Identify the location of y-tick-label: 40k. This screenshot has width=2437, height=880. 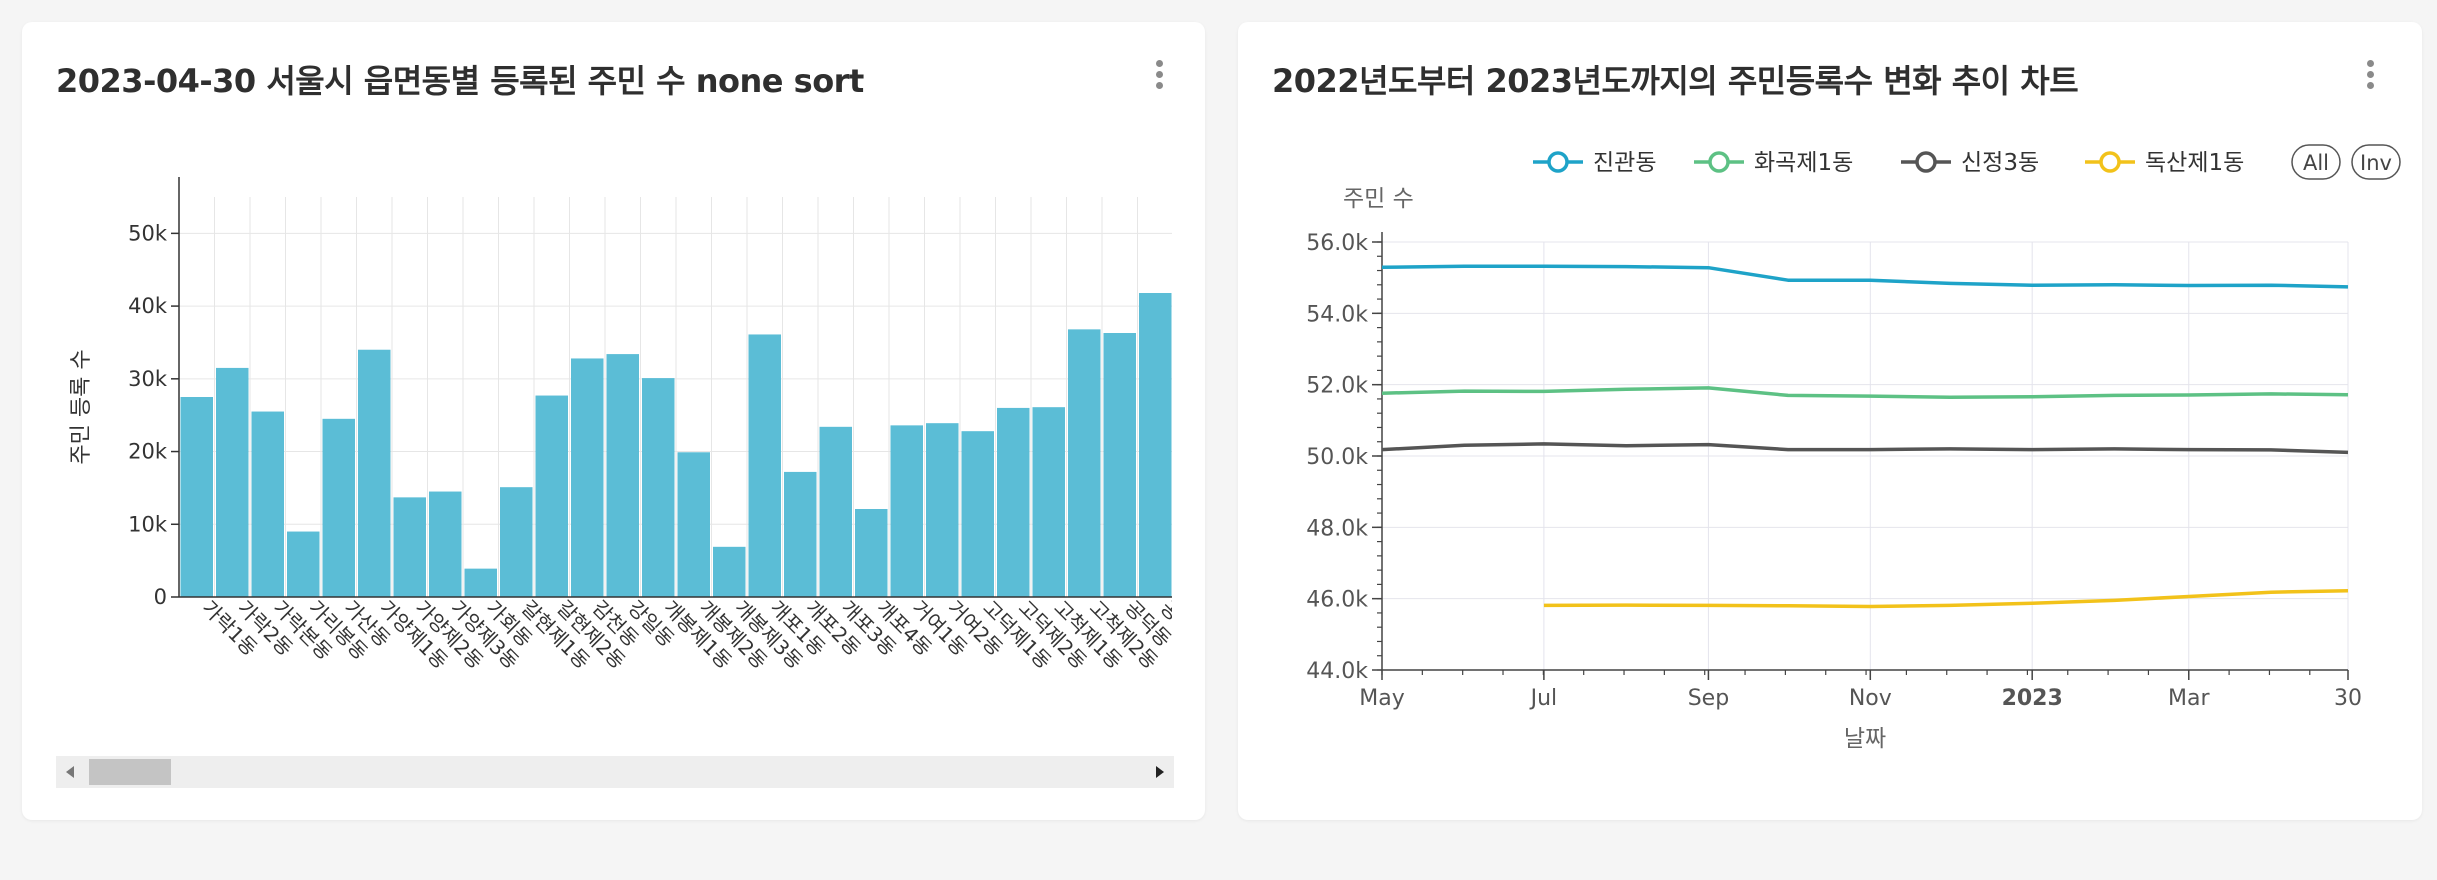
(148, 306).